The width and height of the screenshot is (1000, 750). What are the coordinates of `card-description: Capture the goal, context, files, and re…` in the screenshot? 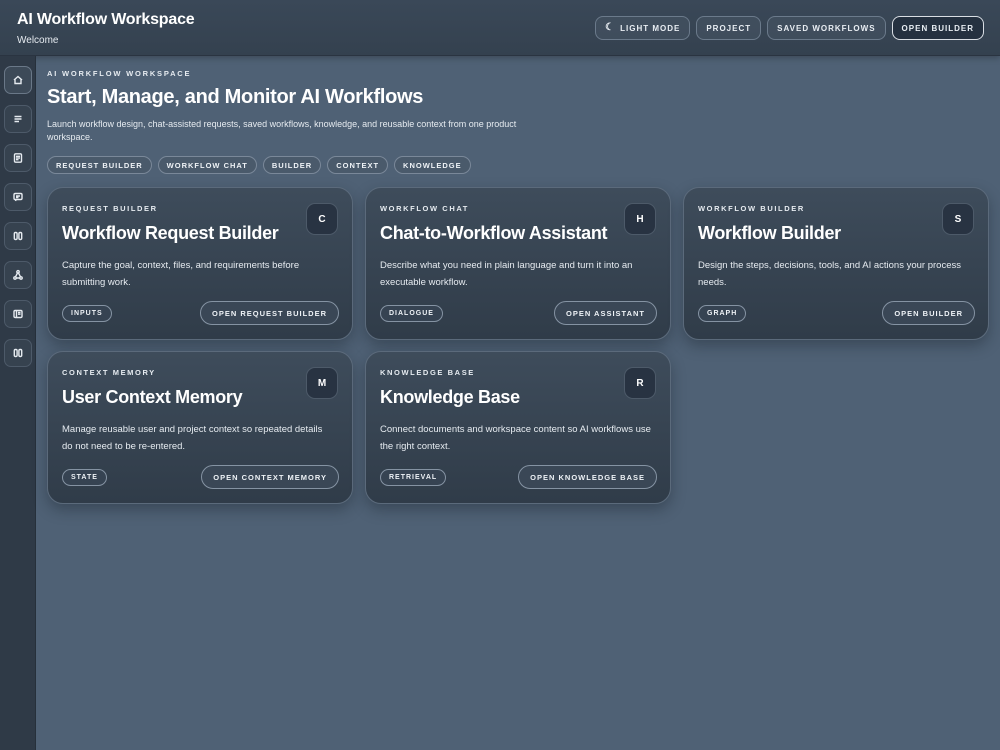 It's located at (181, 274).